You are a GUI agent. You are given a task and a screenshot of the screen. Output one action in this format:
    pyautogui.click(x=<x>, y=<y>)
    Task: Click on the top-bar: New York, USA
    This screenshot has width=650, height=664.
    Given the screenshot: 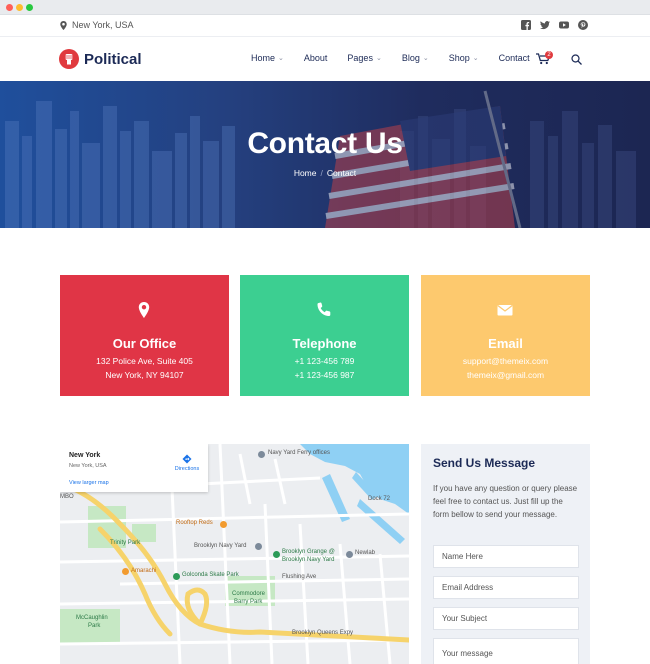 What is the action you would take?
    pyautogui.click(x=325, y=26)
    